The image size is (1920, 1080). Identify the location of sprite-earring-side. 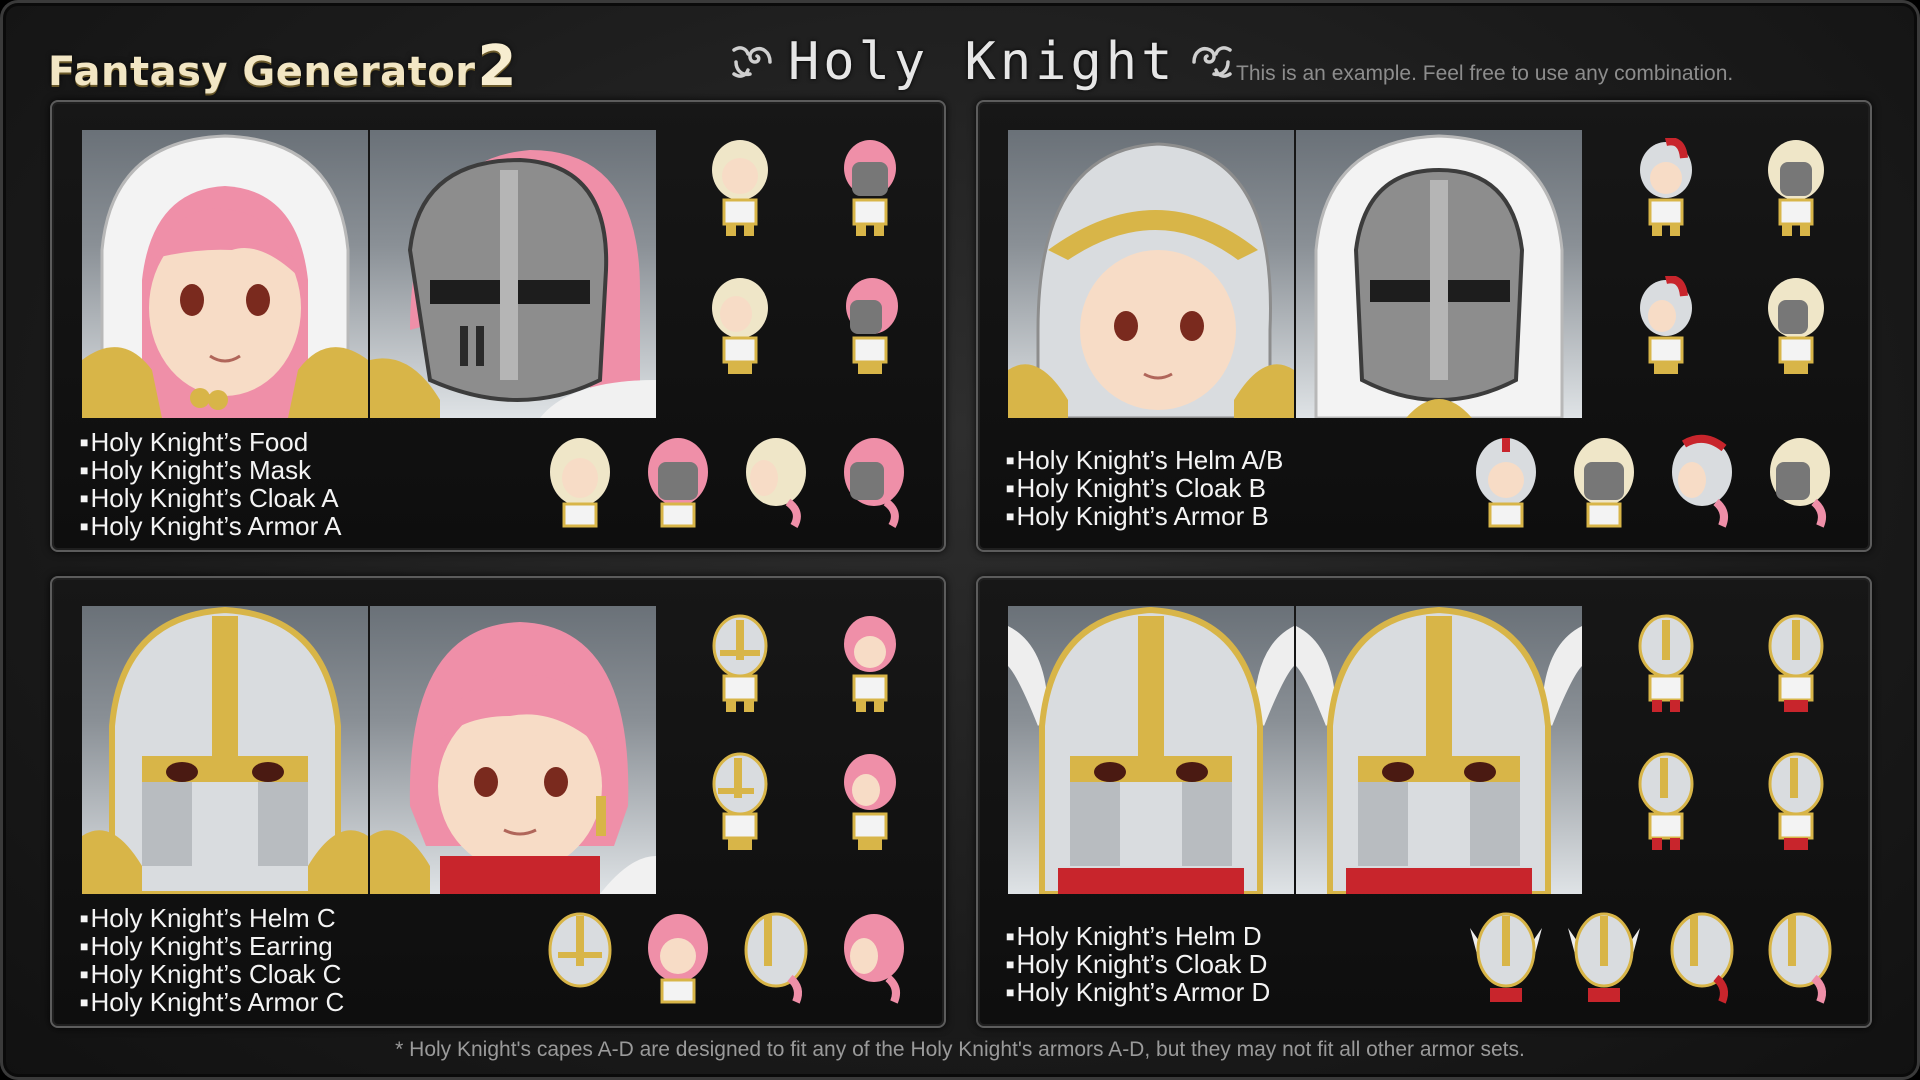
(870, 802).